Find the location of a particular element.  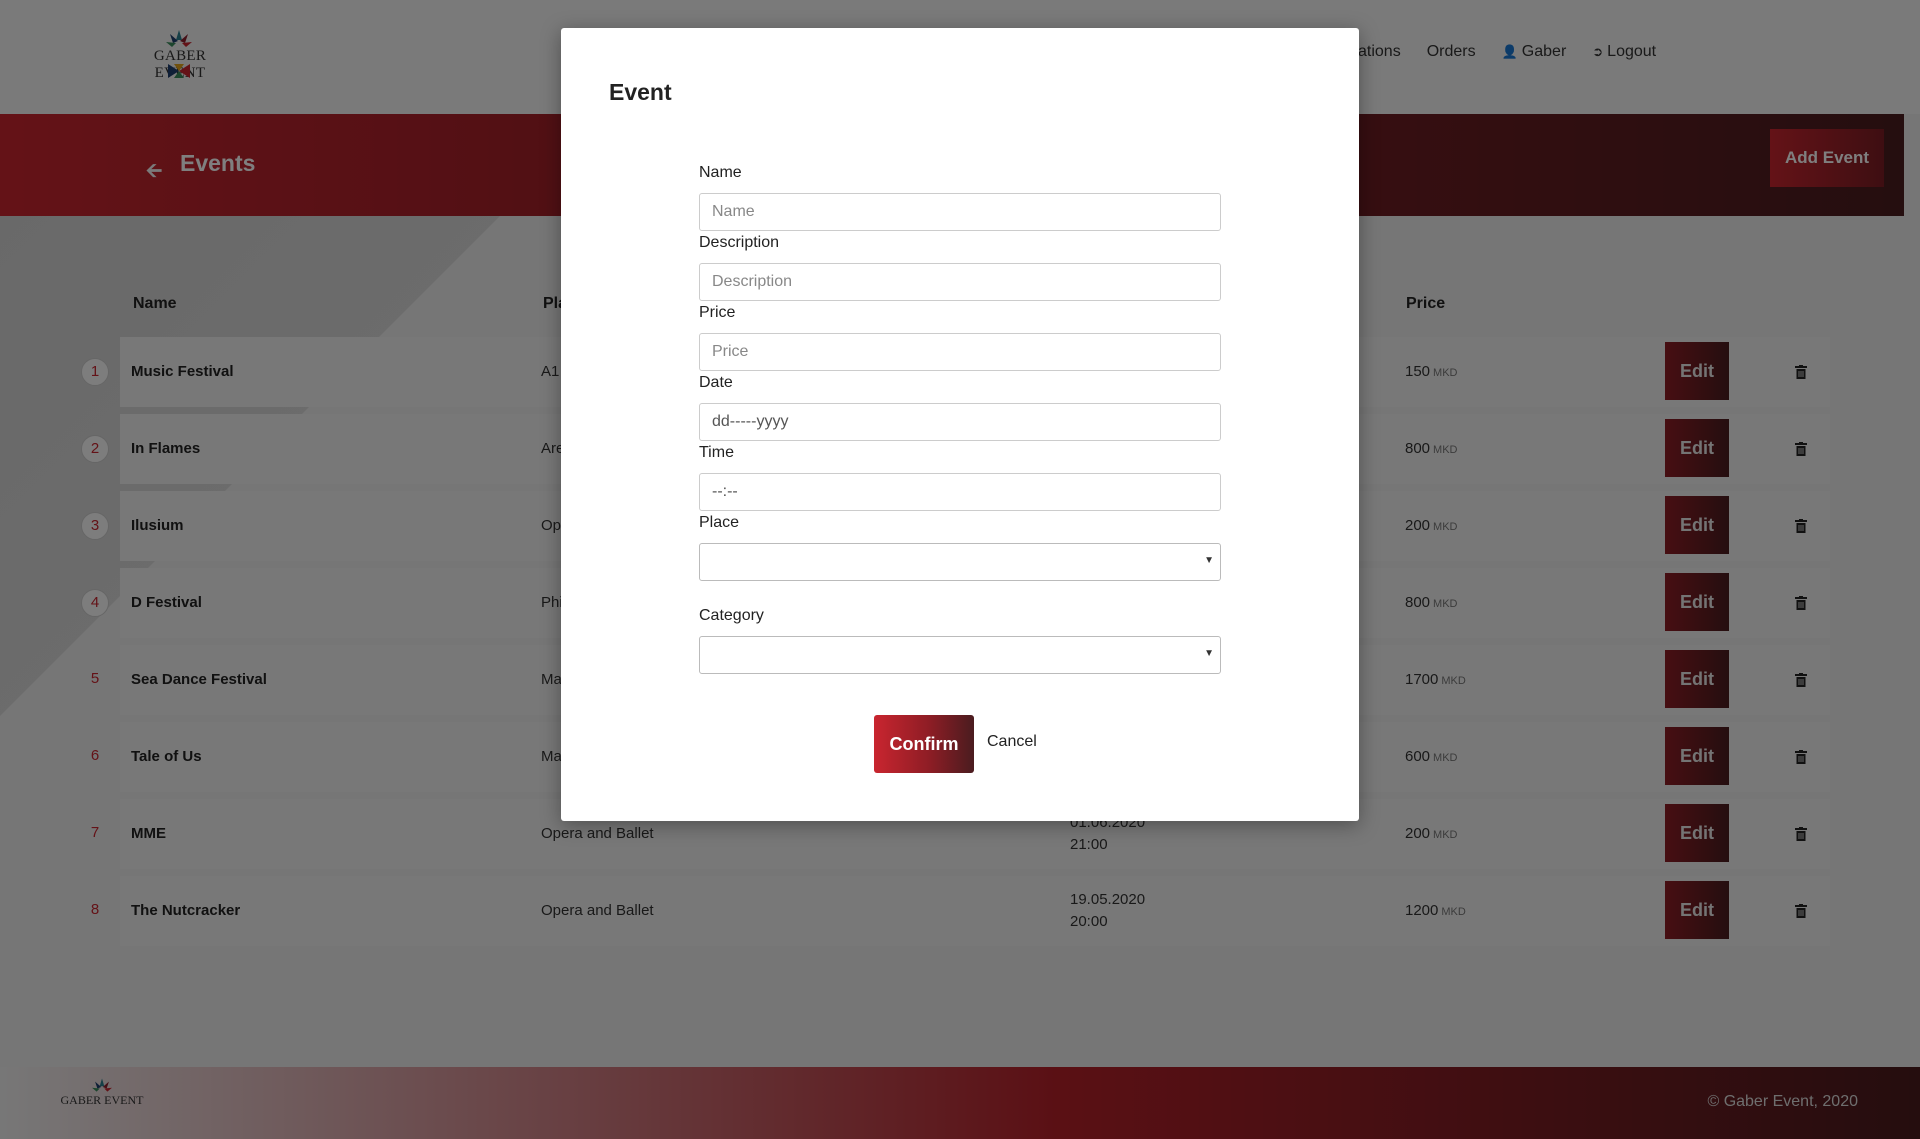

modal-title: Event is located at coordinates (640, 92).